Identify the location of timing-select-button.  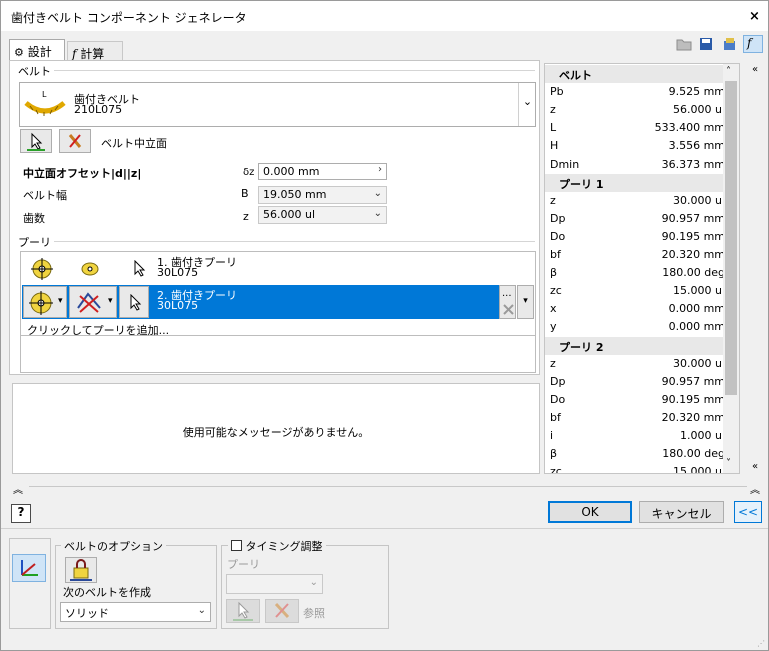
(243, 611).